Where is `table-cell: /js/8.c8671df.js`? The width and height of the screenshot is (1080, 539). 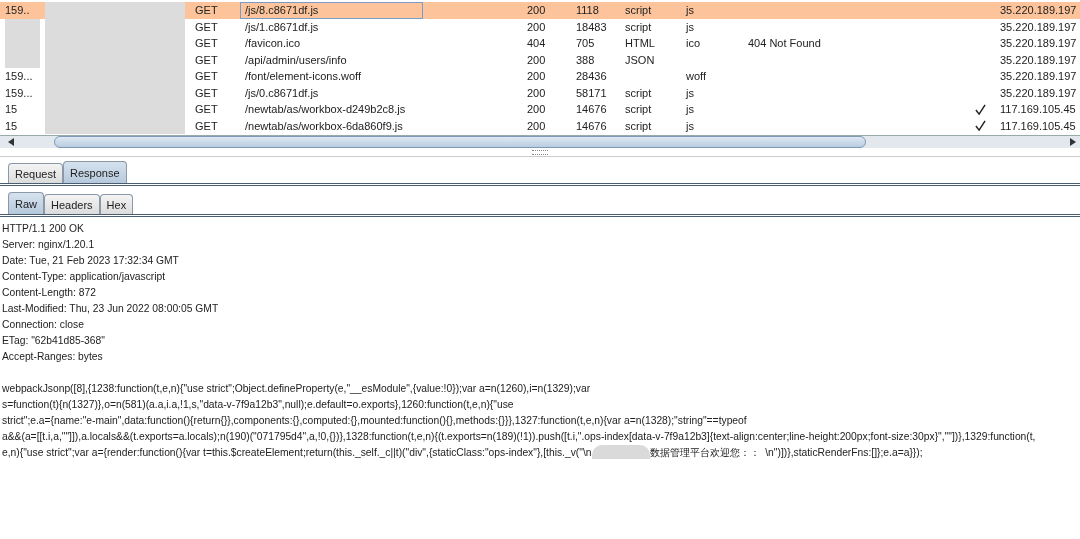 table-cell: /js/8.c8671df.js is located at coordinates (282, 10).